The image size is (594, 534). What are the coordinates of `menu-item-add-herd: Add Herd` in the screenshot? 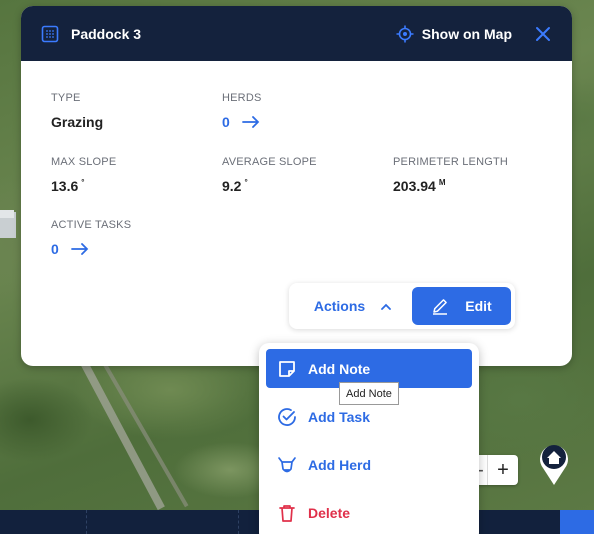 It's located at (369, 464).